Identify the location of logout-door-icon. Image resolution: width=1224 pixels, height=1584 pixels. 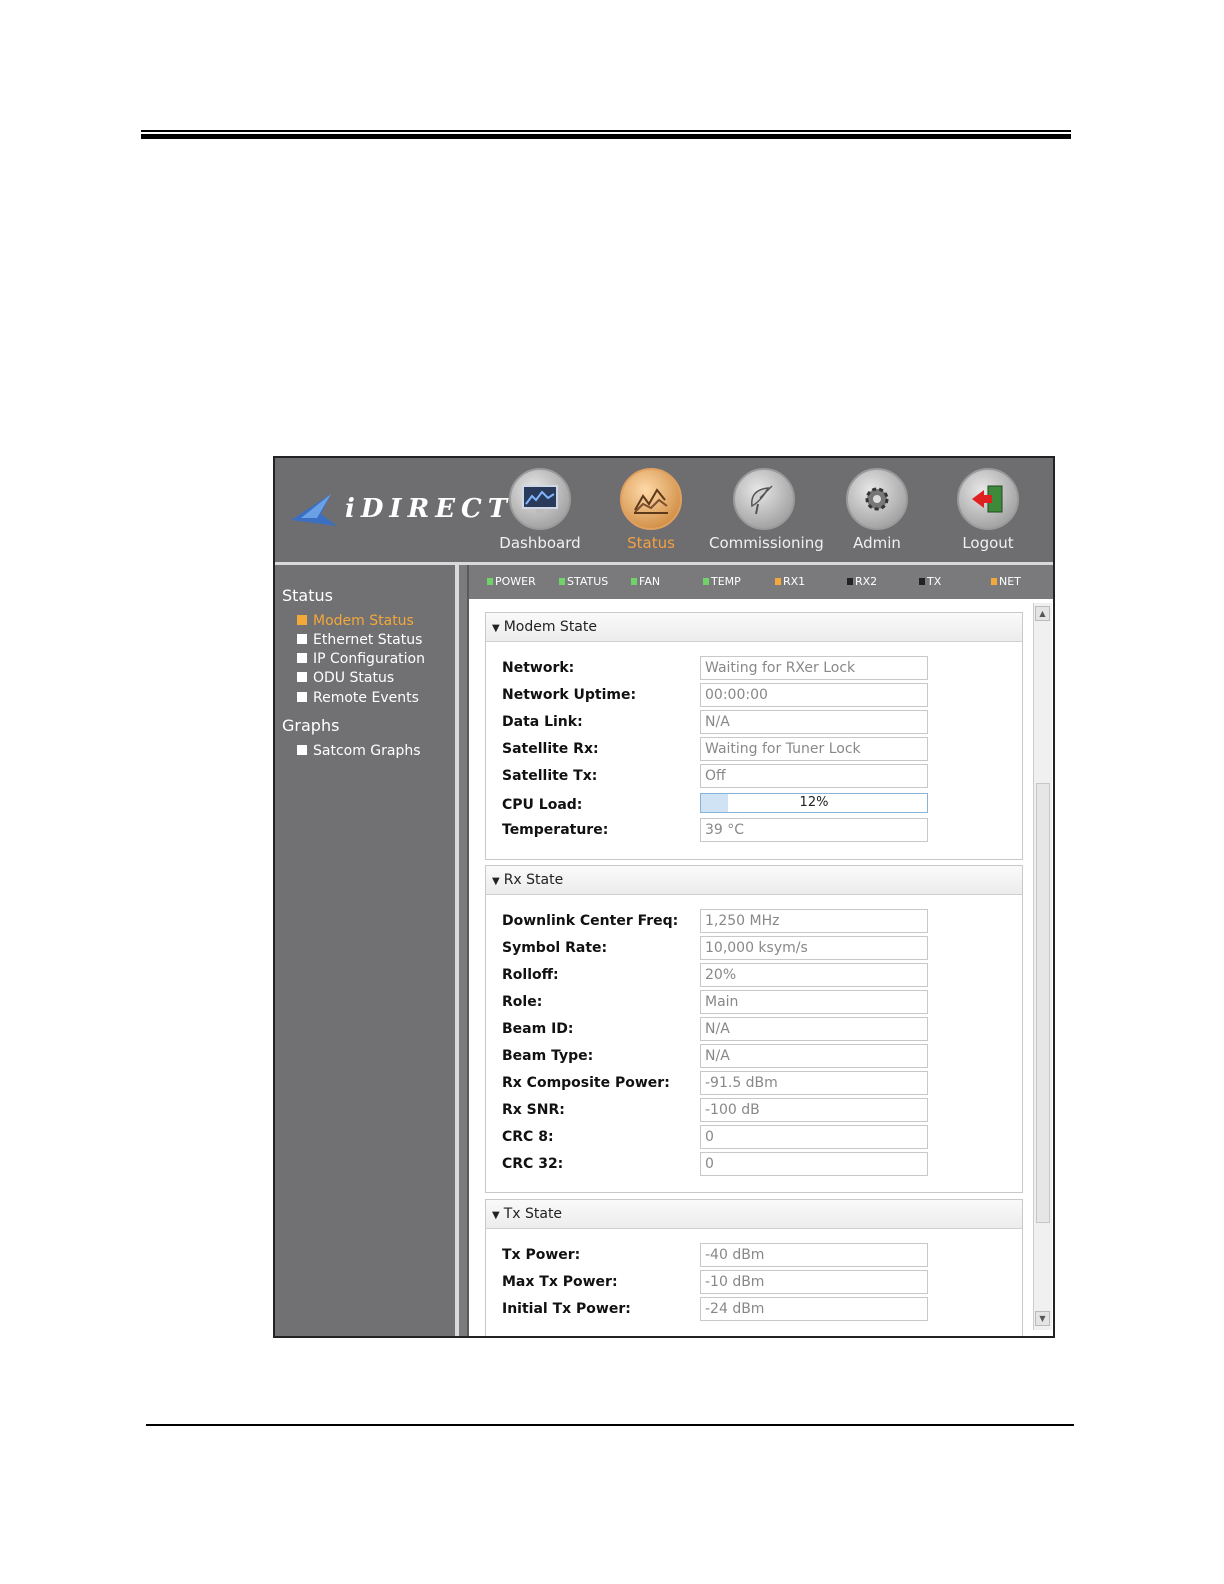
(988, 499).